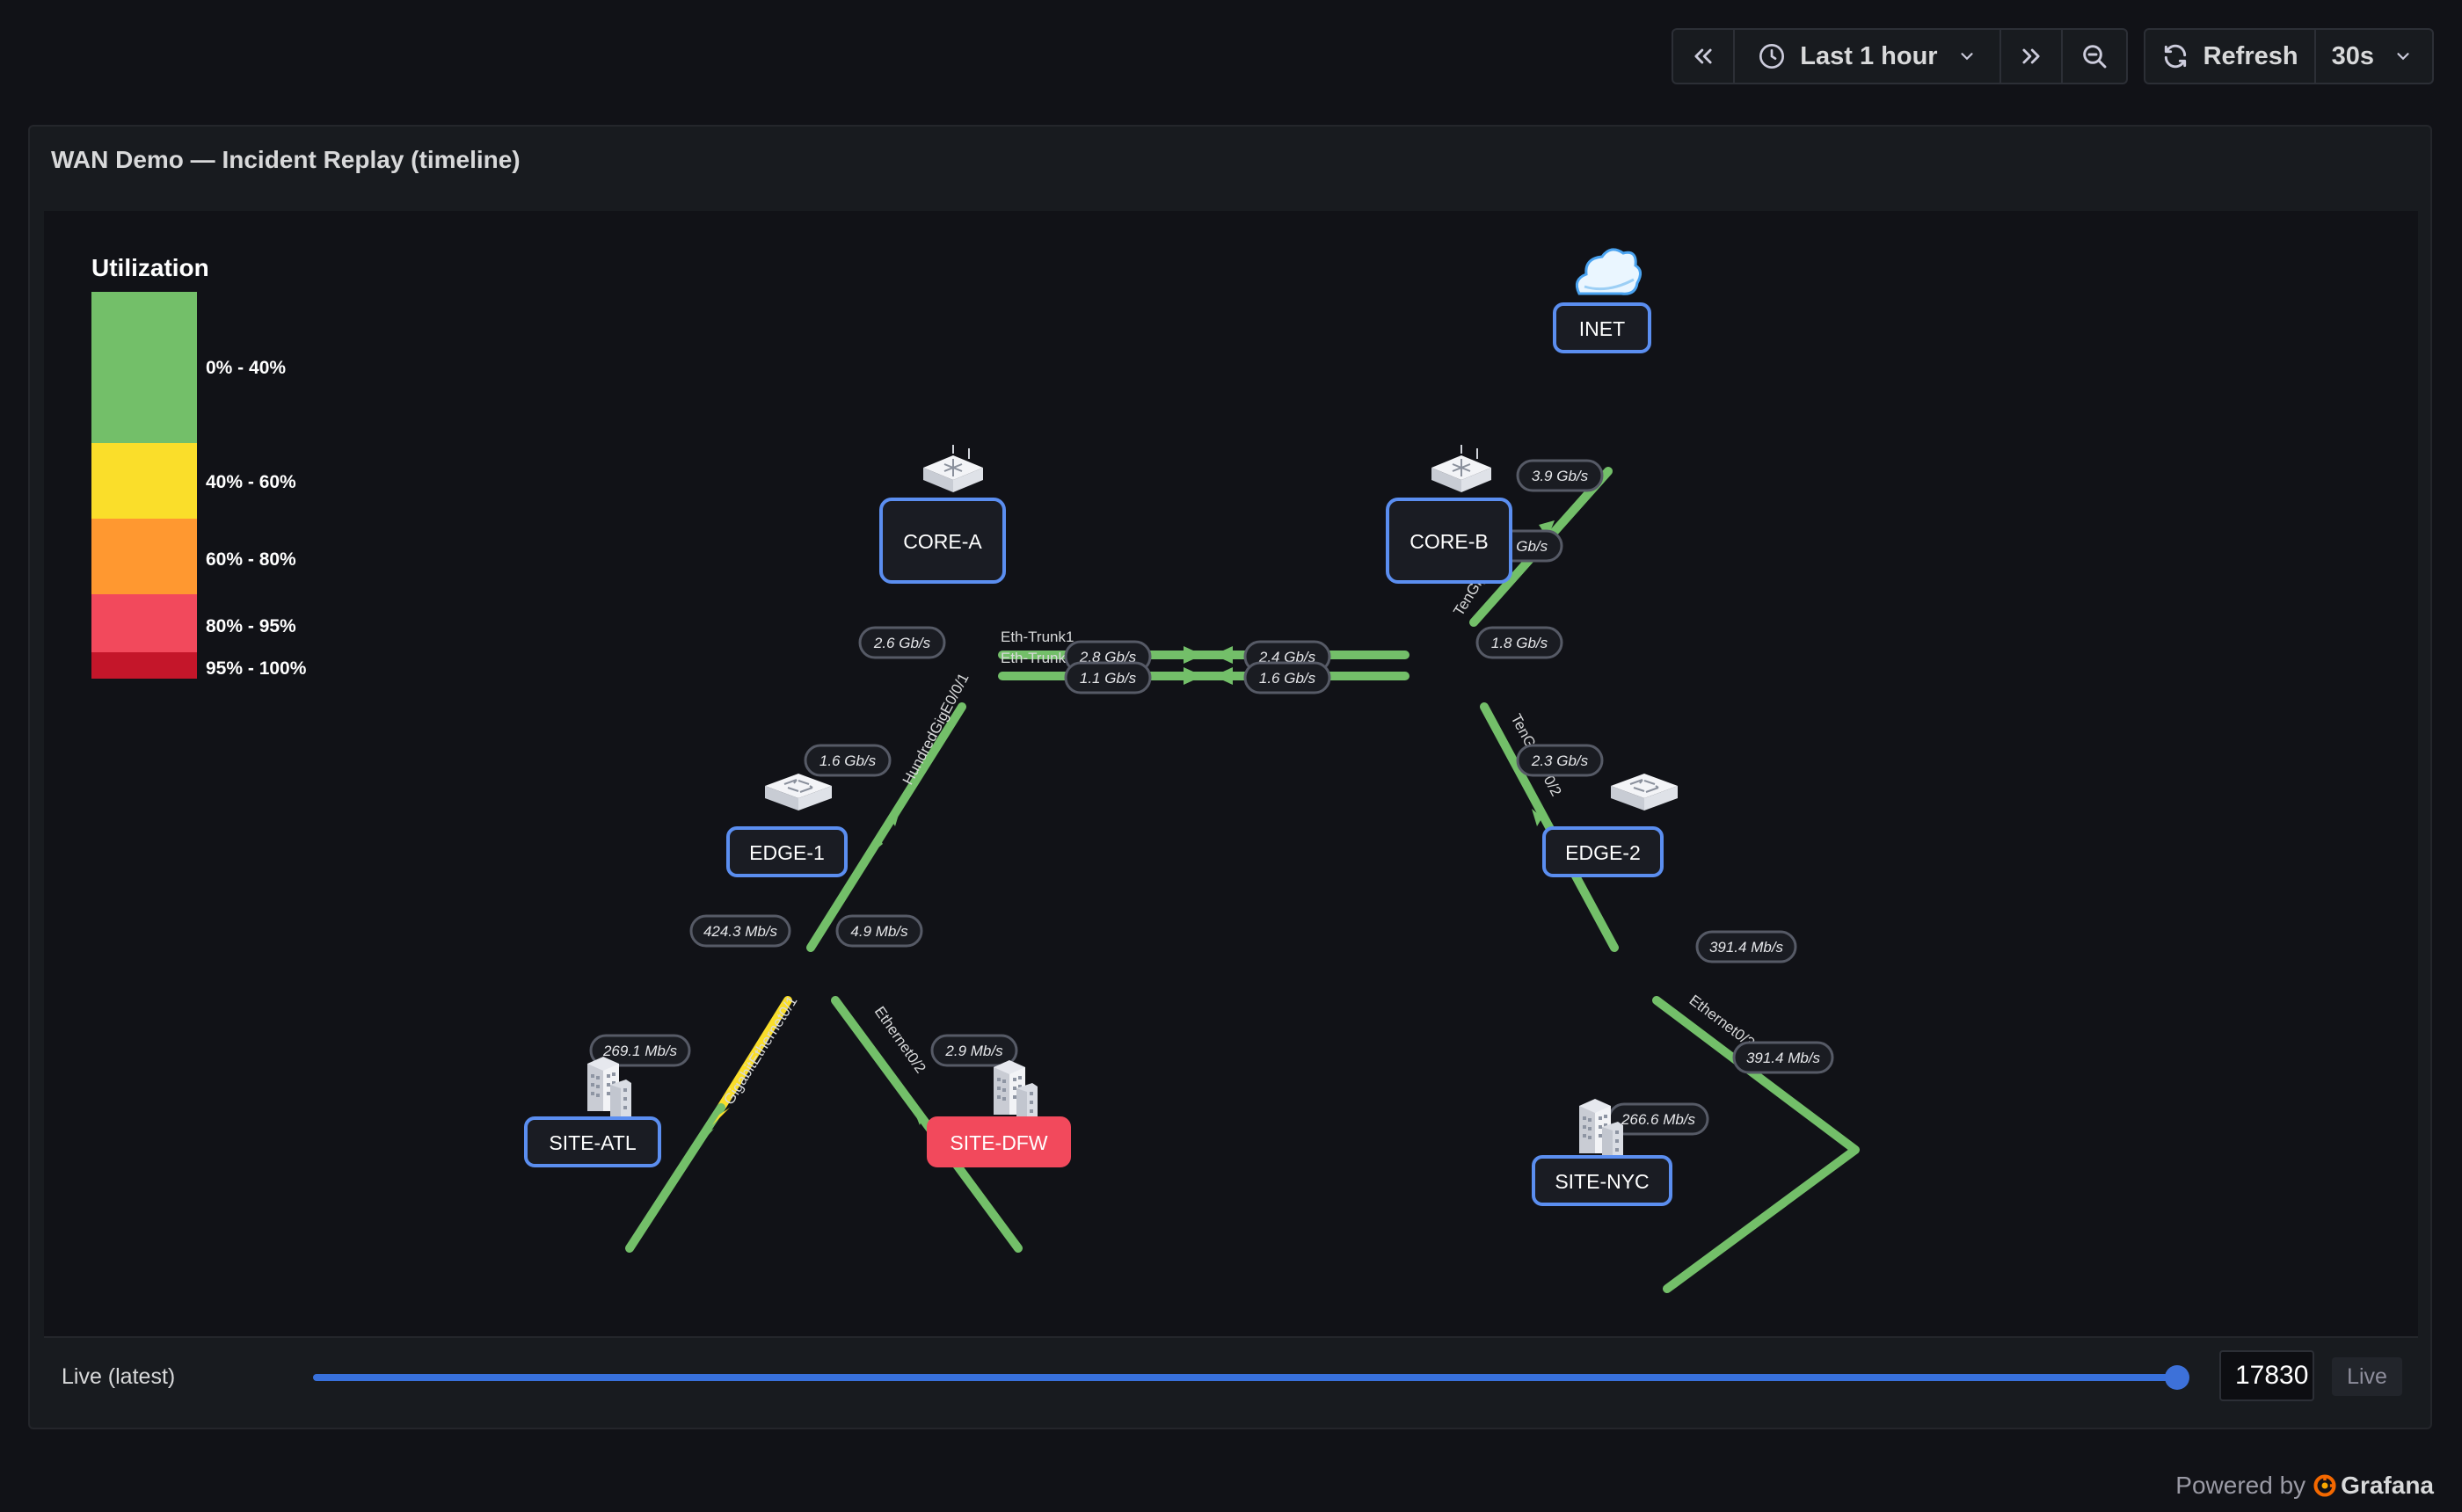 The height and width of the screenshot is (1512, 2462). I want to click on bandwidth-pill: 1.8 Gb/s, so click(1519, 643).